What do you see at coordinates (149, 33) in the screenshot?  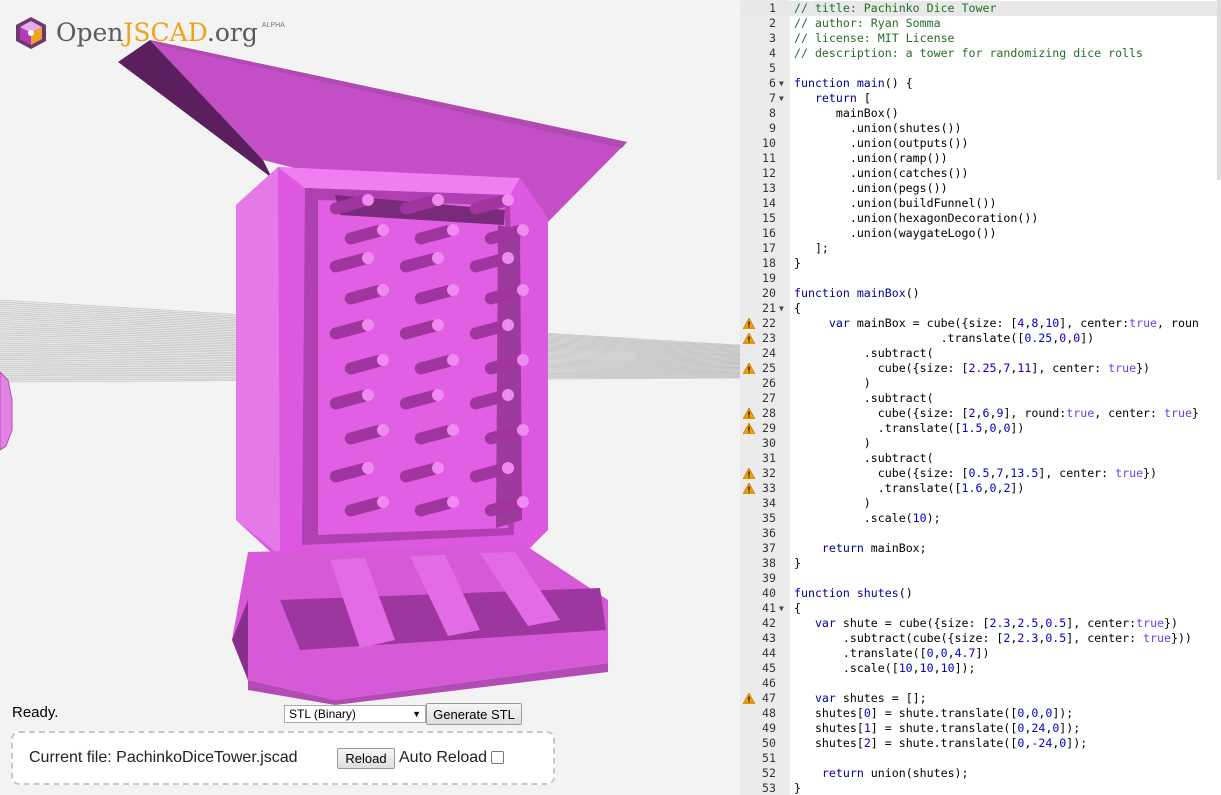 I see `openjscad-logo: OpenJSCAD.org ALPHA` at bounding box center [149, 33].